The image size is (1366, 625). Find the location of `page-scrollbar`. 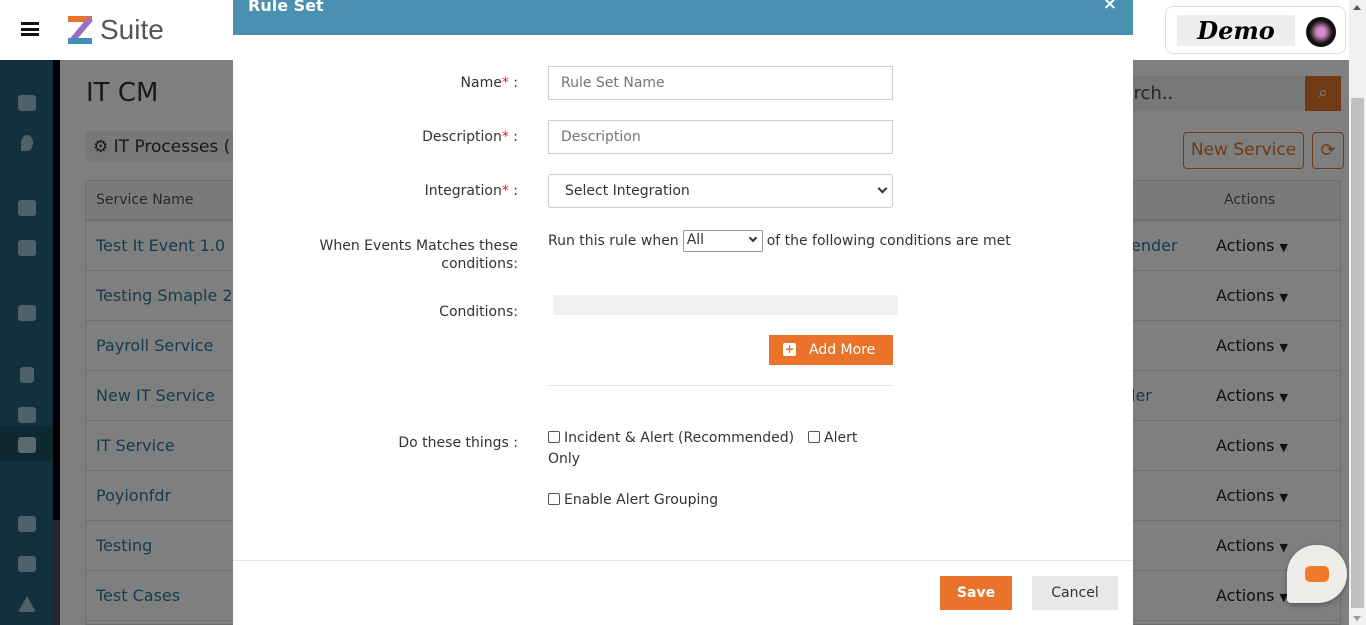

page-scrollbar is located at coordinates (1357, 312).